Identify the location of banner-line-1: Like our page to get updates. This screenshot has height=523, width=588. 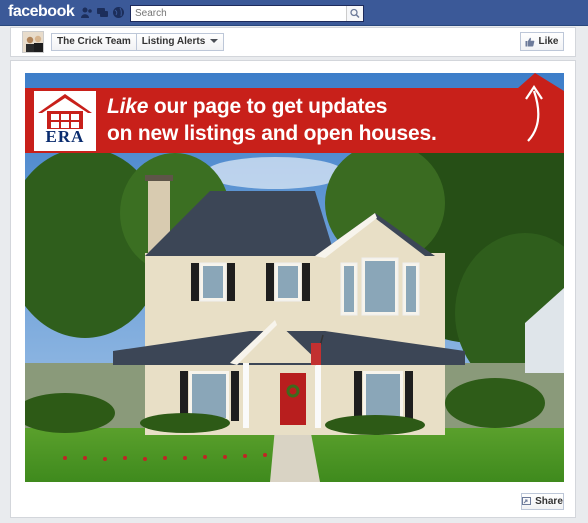
(327, 106).